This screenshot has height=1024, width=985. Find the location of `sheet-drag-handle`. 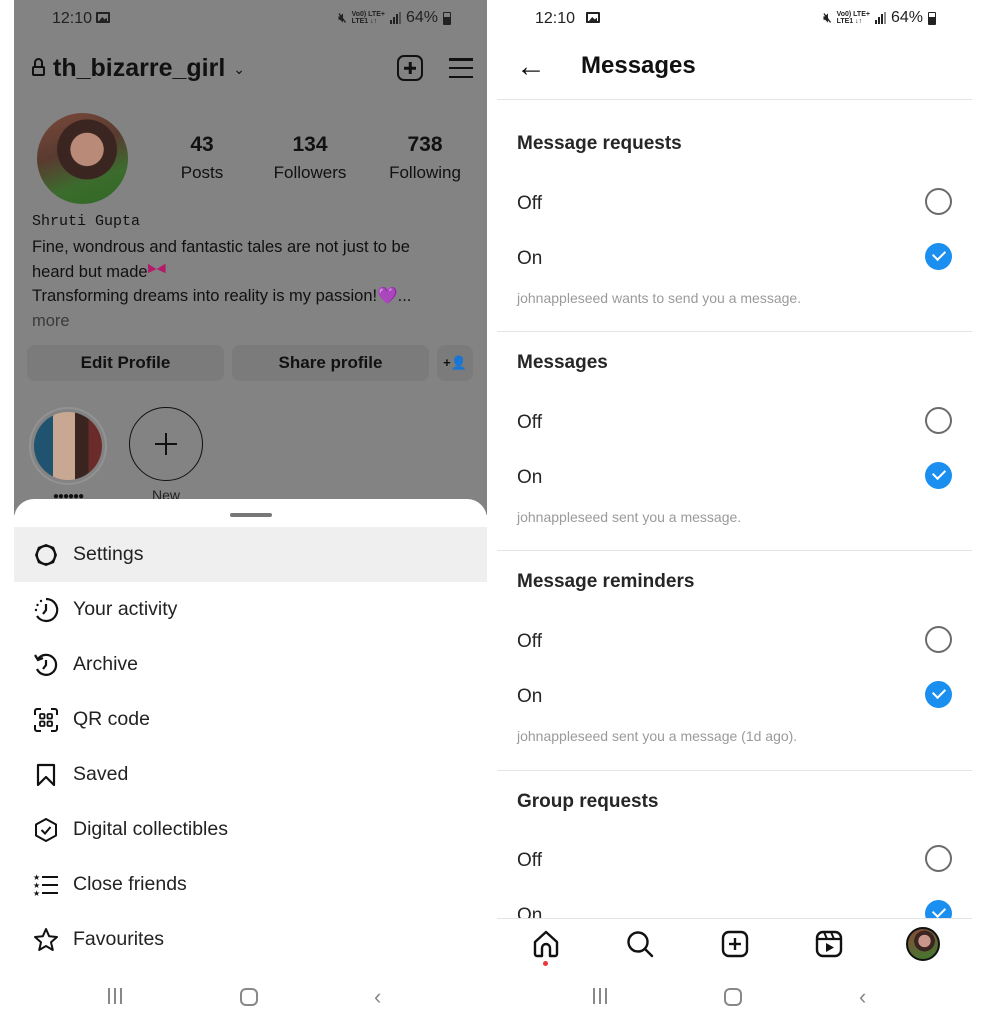

sheet-drag-handle is located at coordinates (250, 515).